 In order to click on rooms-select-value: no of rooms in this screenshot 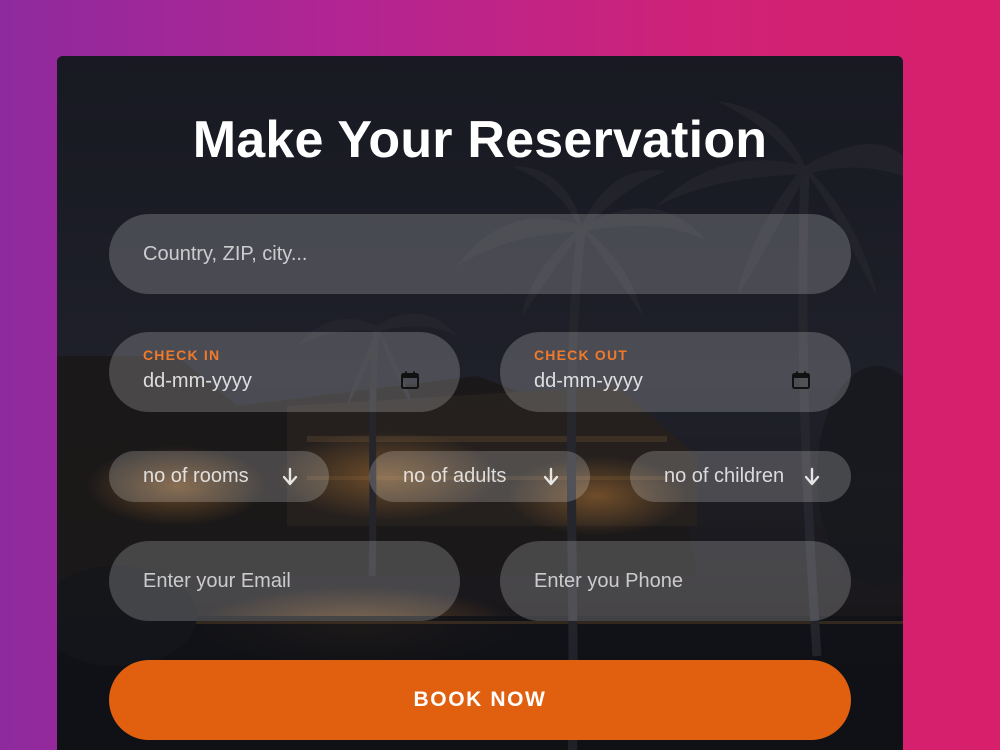, I will do `click(196, 476)`.